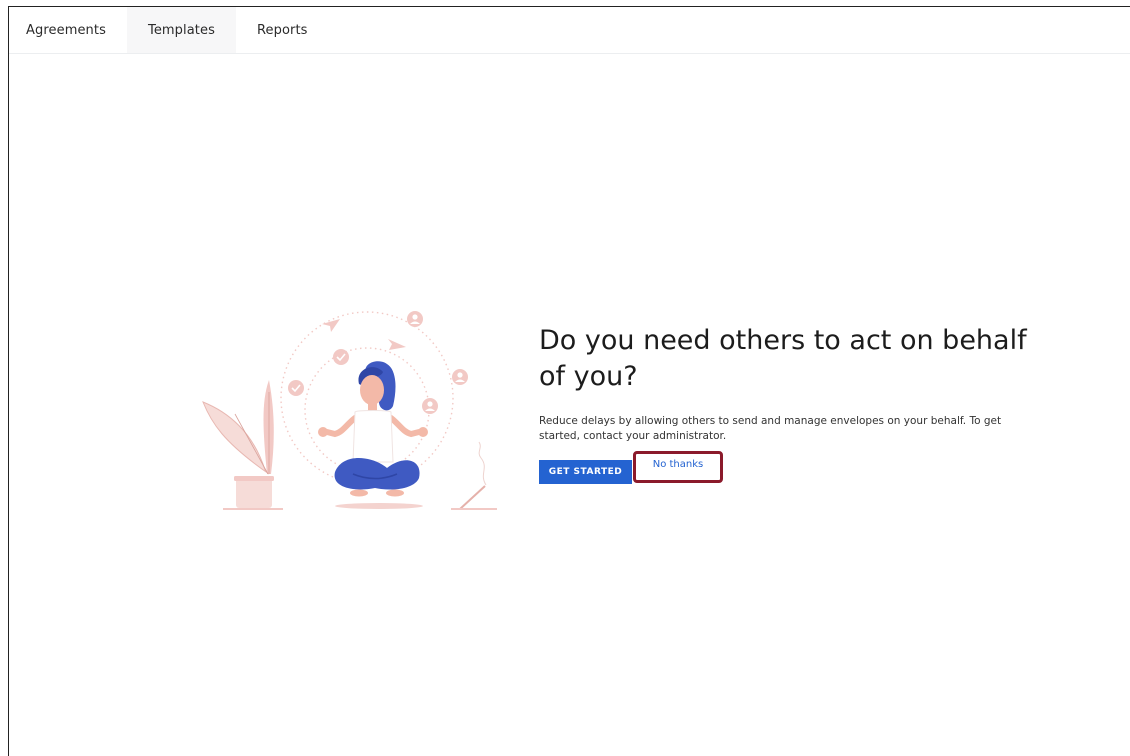  I want to click on plant-icon, so click(242, 445).